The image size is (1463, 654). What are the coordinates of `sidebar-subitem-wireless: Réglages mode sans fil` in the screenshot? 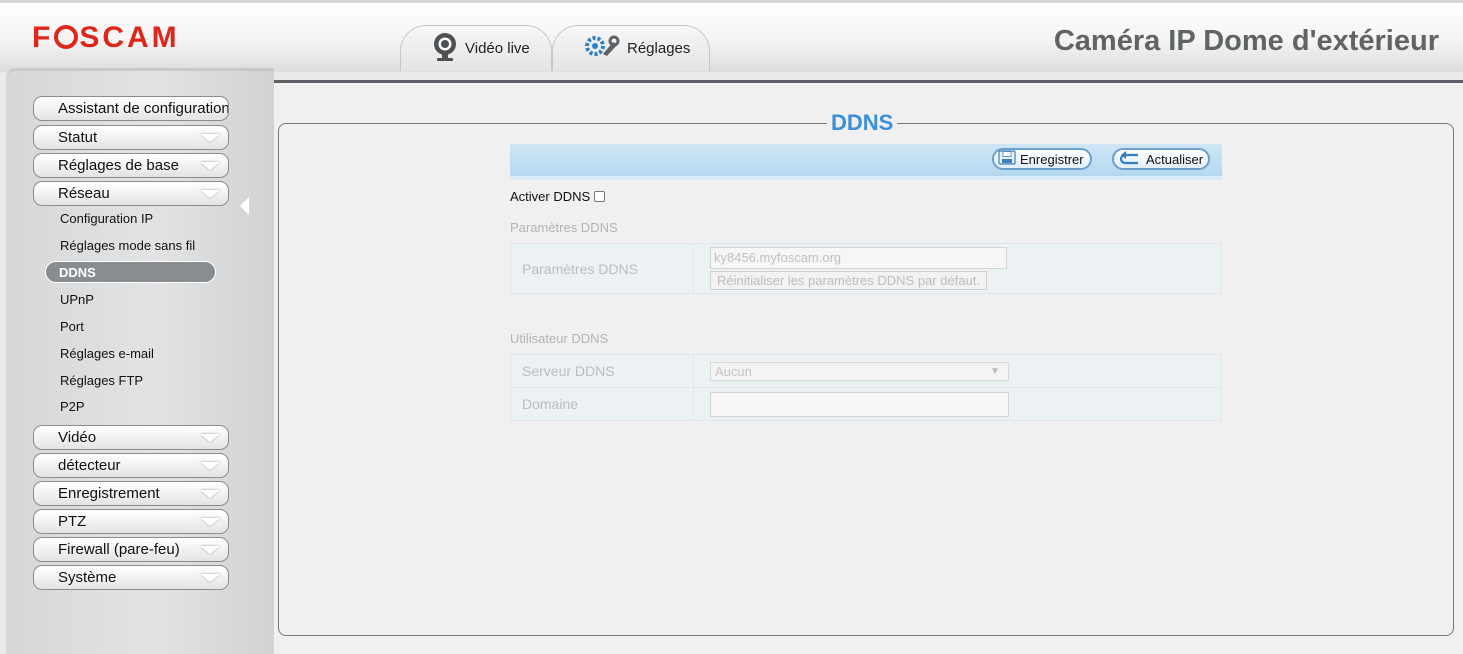 It's located at (127, 245).